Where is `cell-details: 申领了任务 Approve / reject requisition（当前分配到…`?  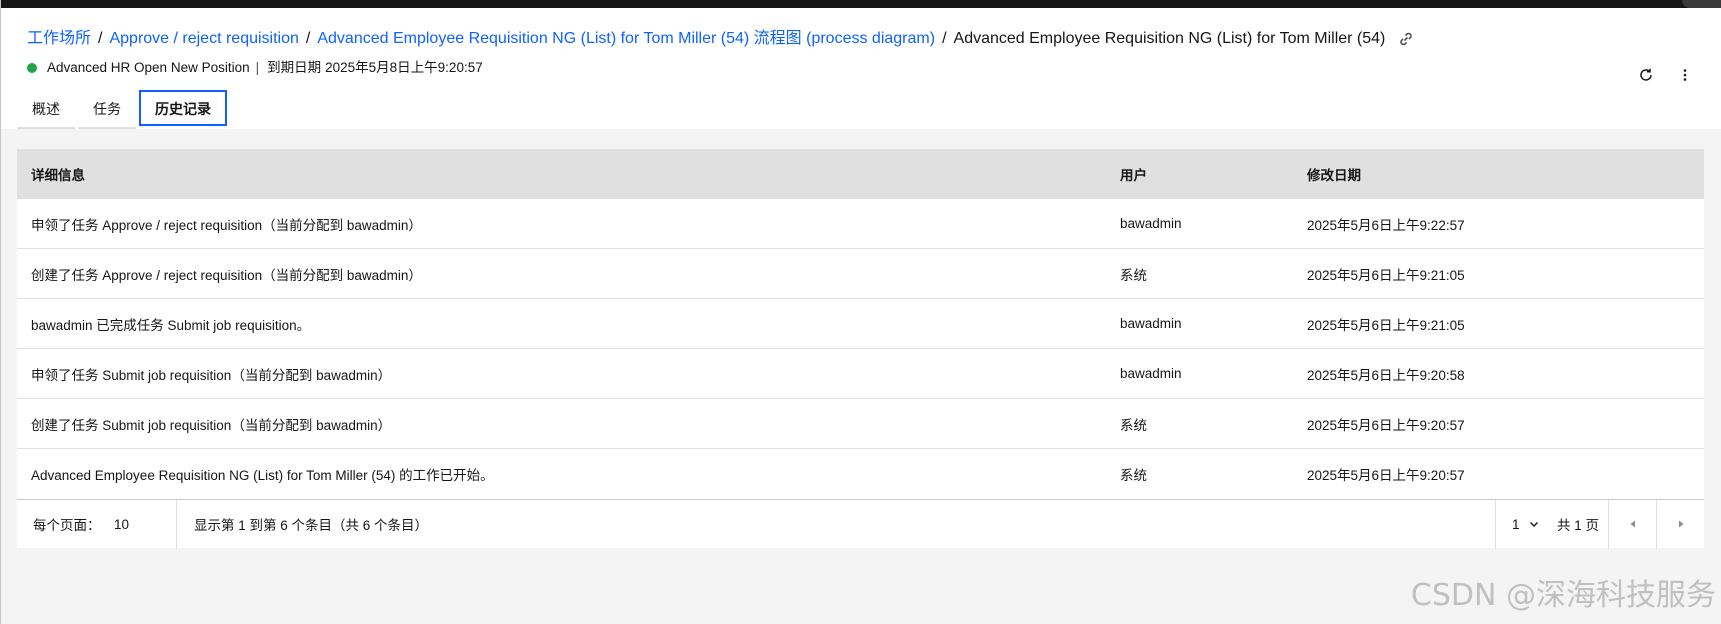
cell-details: 申领了任务 Approve / reject requisition（当前分配到… is located at coordinates (226, 225).